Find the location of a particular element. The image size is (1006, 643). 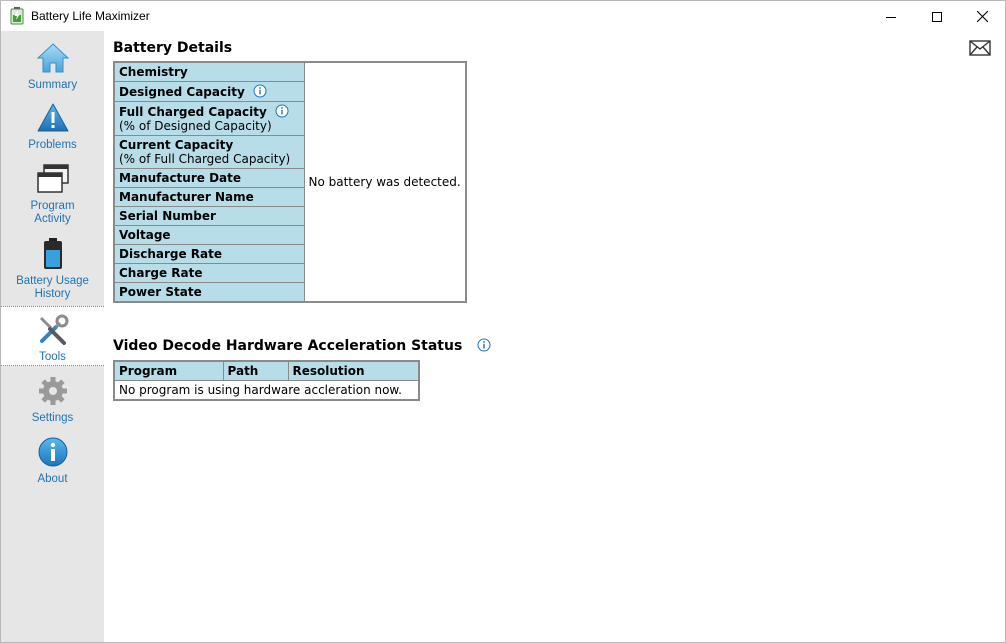

warning-icon is located at coordinates (52, 117).